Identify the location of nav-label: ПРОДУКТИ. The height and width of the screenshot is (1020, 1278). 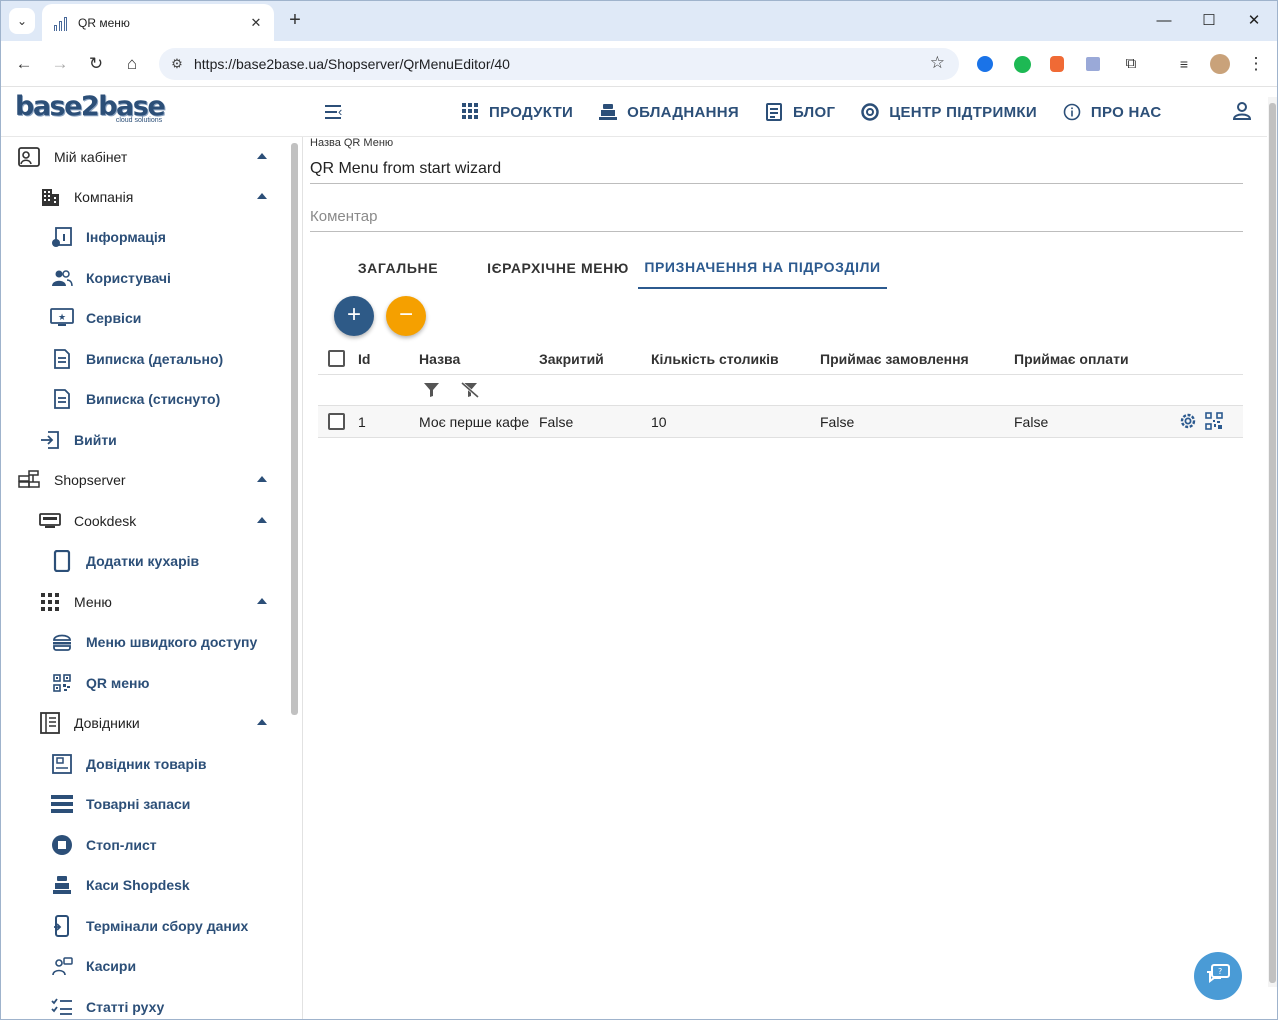
(531, 112).